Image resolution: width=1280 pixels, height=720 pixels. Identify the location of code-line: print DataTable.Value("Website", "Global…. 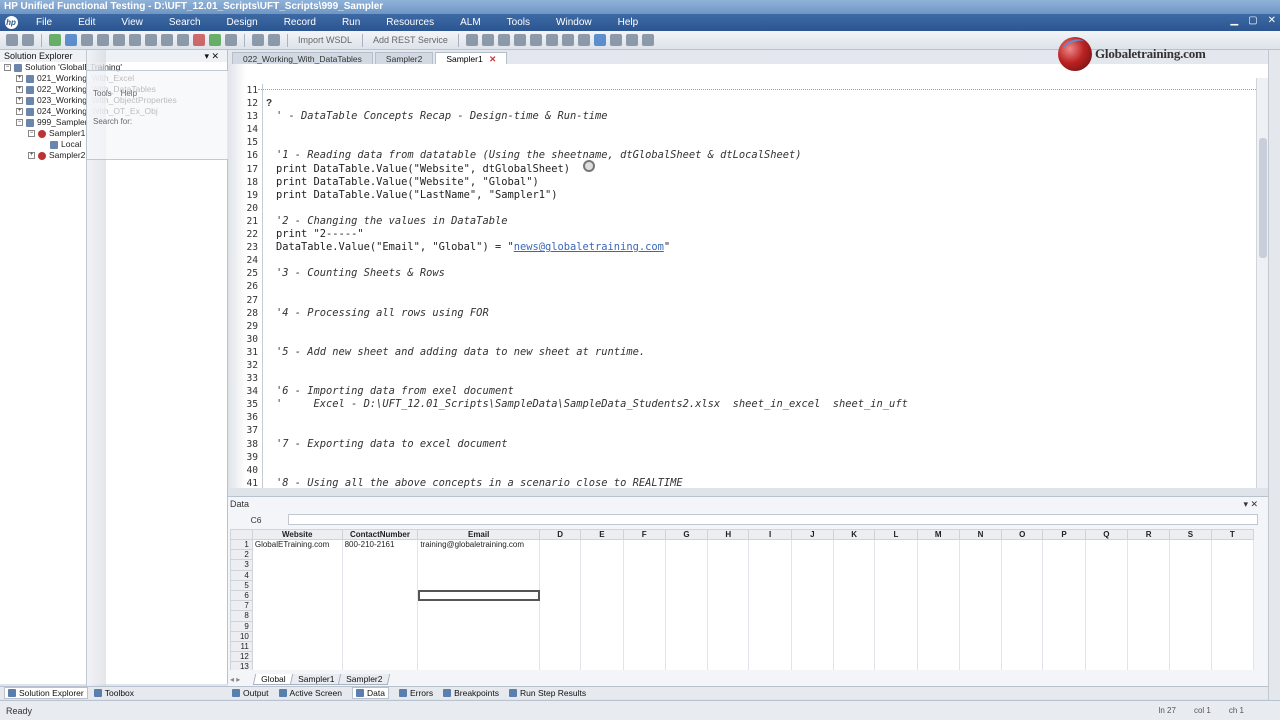
(770, 182).